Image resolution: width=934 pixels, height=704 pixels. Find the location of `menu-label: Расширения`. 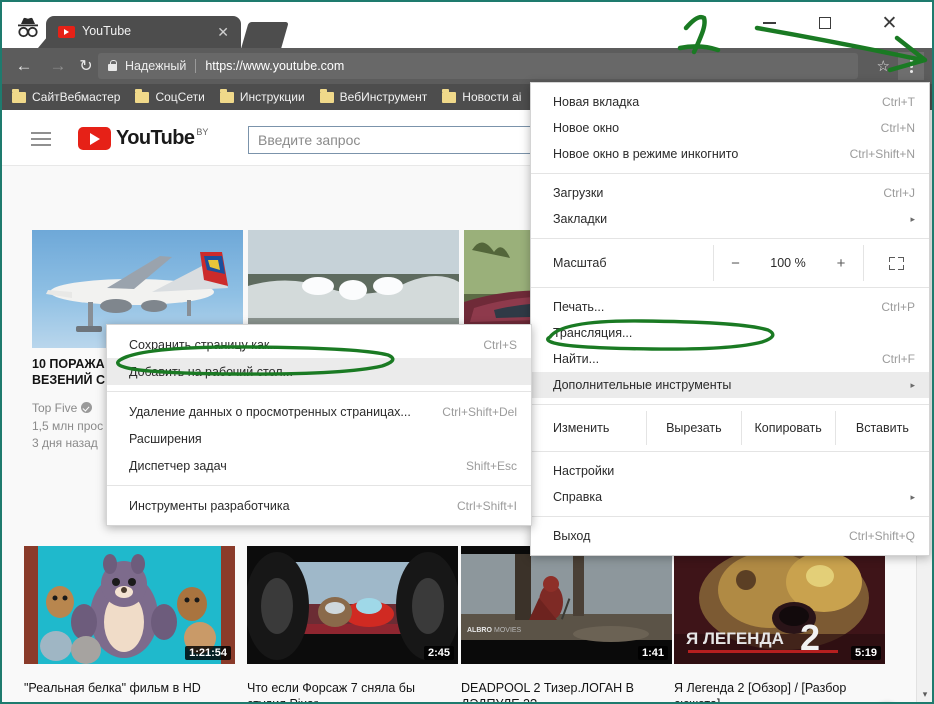

menu-label: Расширения is located at coordinates (165, 438).